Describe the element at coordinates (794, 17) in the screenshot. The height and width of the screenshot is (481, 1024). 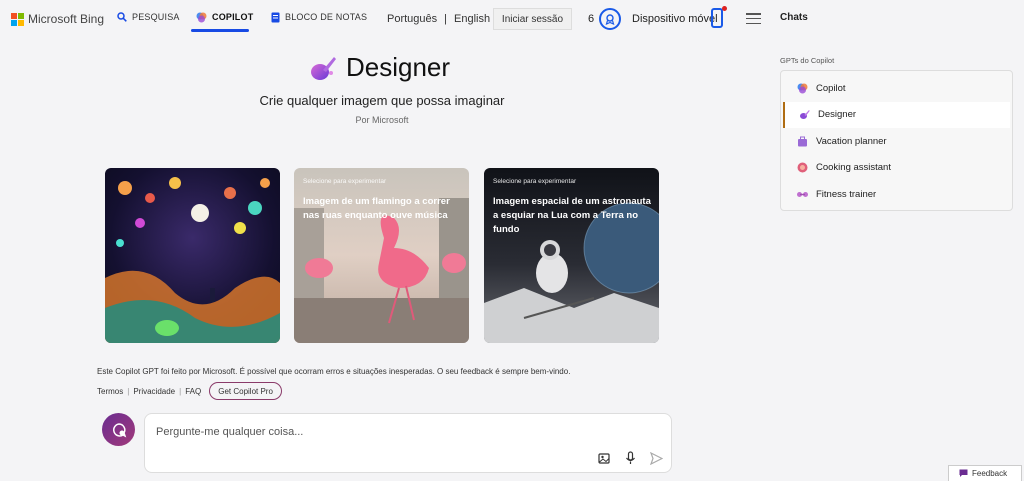
I see `chats-heading: Chats` at that location.